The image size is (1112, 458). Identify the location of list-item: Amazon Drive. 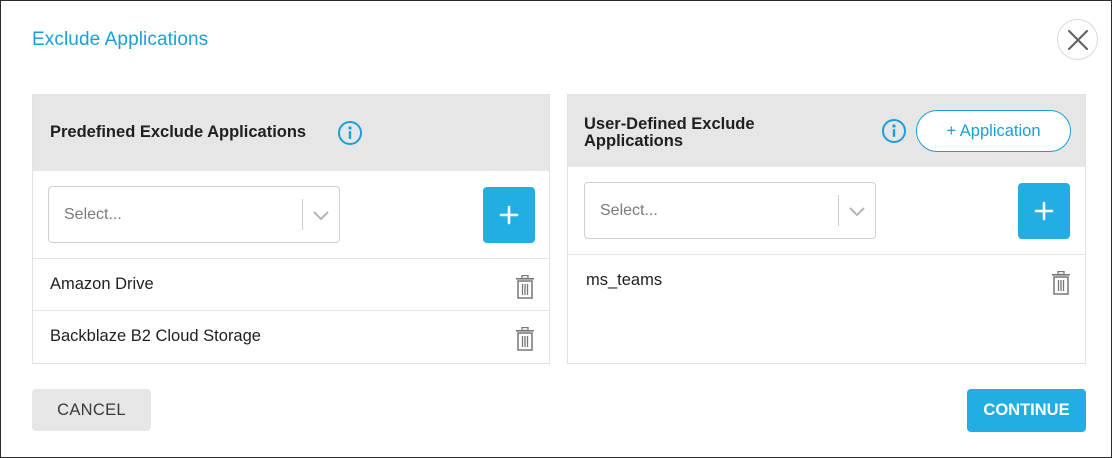
(291, 285).